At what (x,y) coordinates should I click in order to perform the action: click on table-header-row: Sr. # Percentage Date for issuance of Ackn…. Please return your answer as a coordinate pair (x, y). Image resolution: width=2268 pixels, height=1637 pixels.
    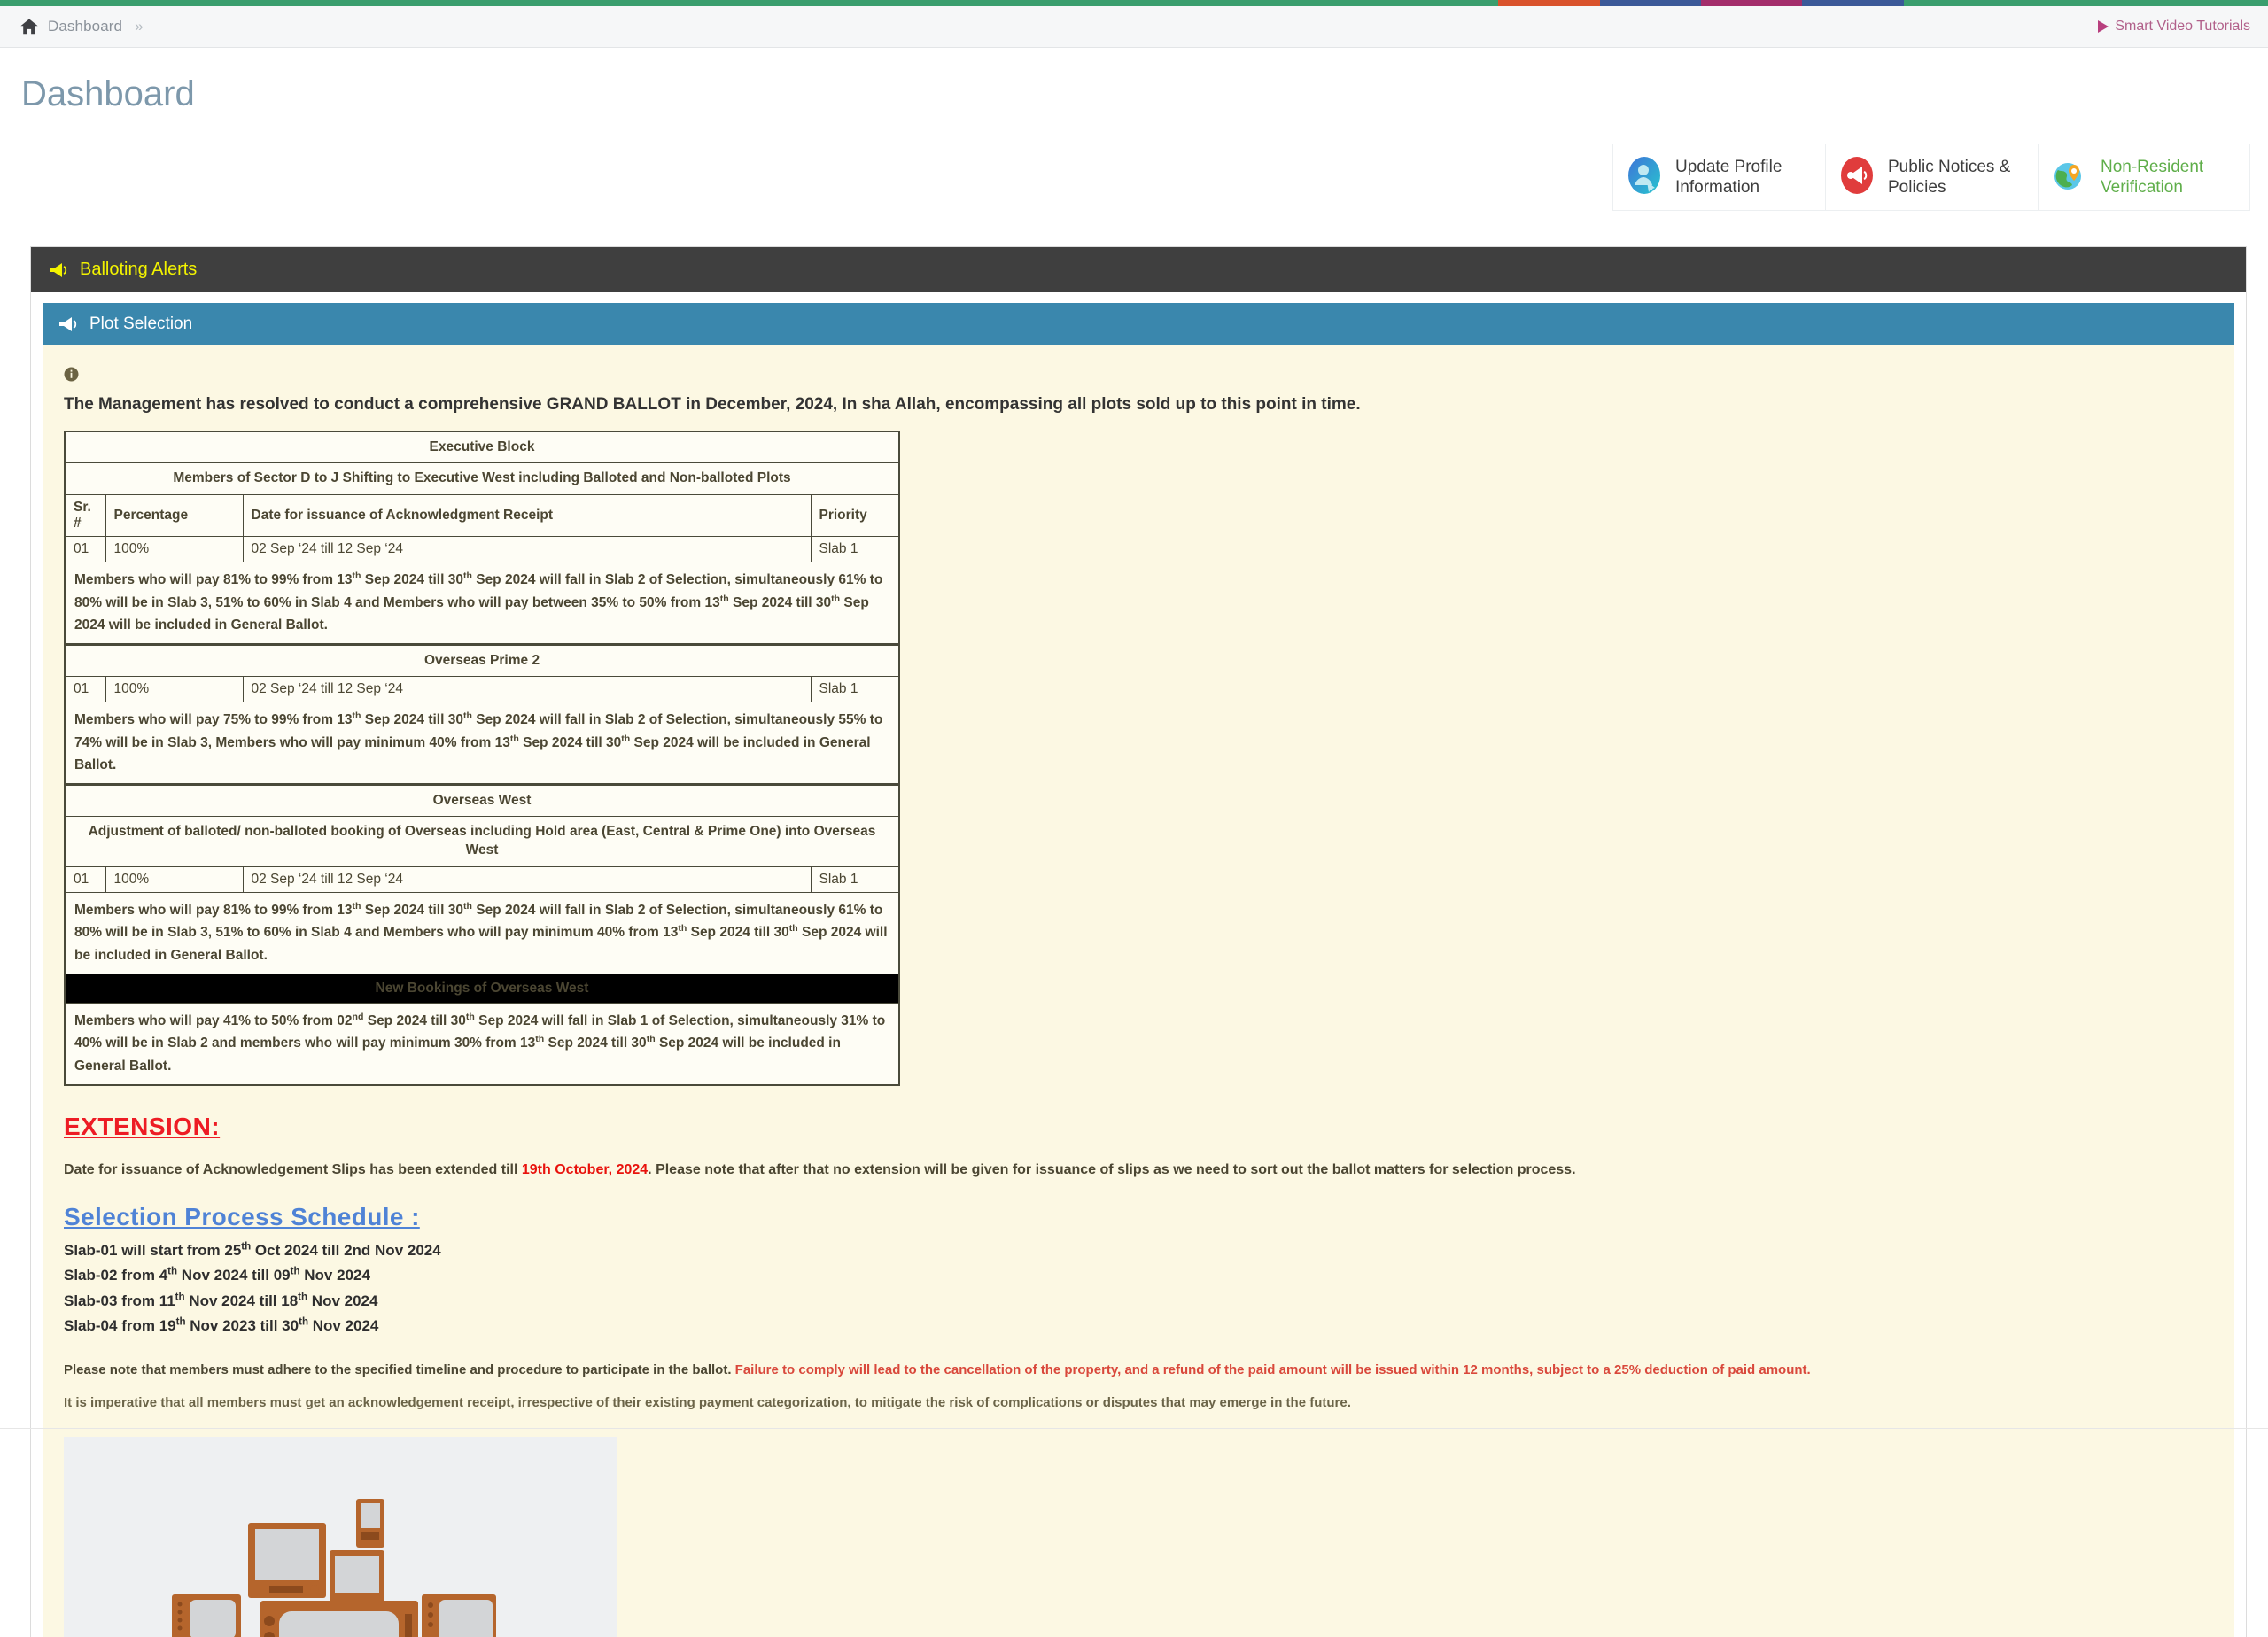
    Looking at the image, I should click on (482, 515).